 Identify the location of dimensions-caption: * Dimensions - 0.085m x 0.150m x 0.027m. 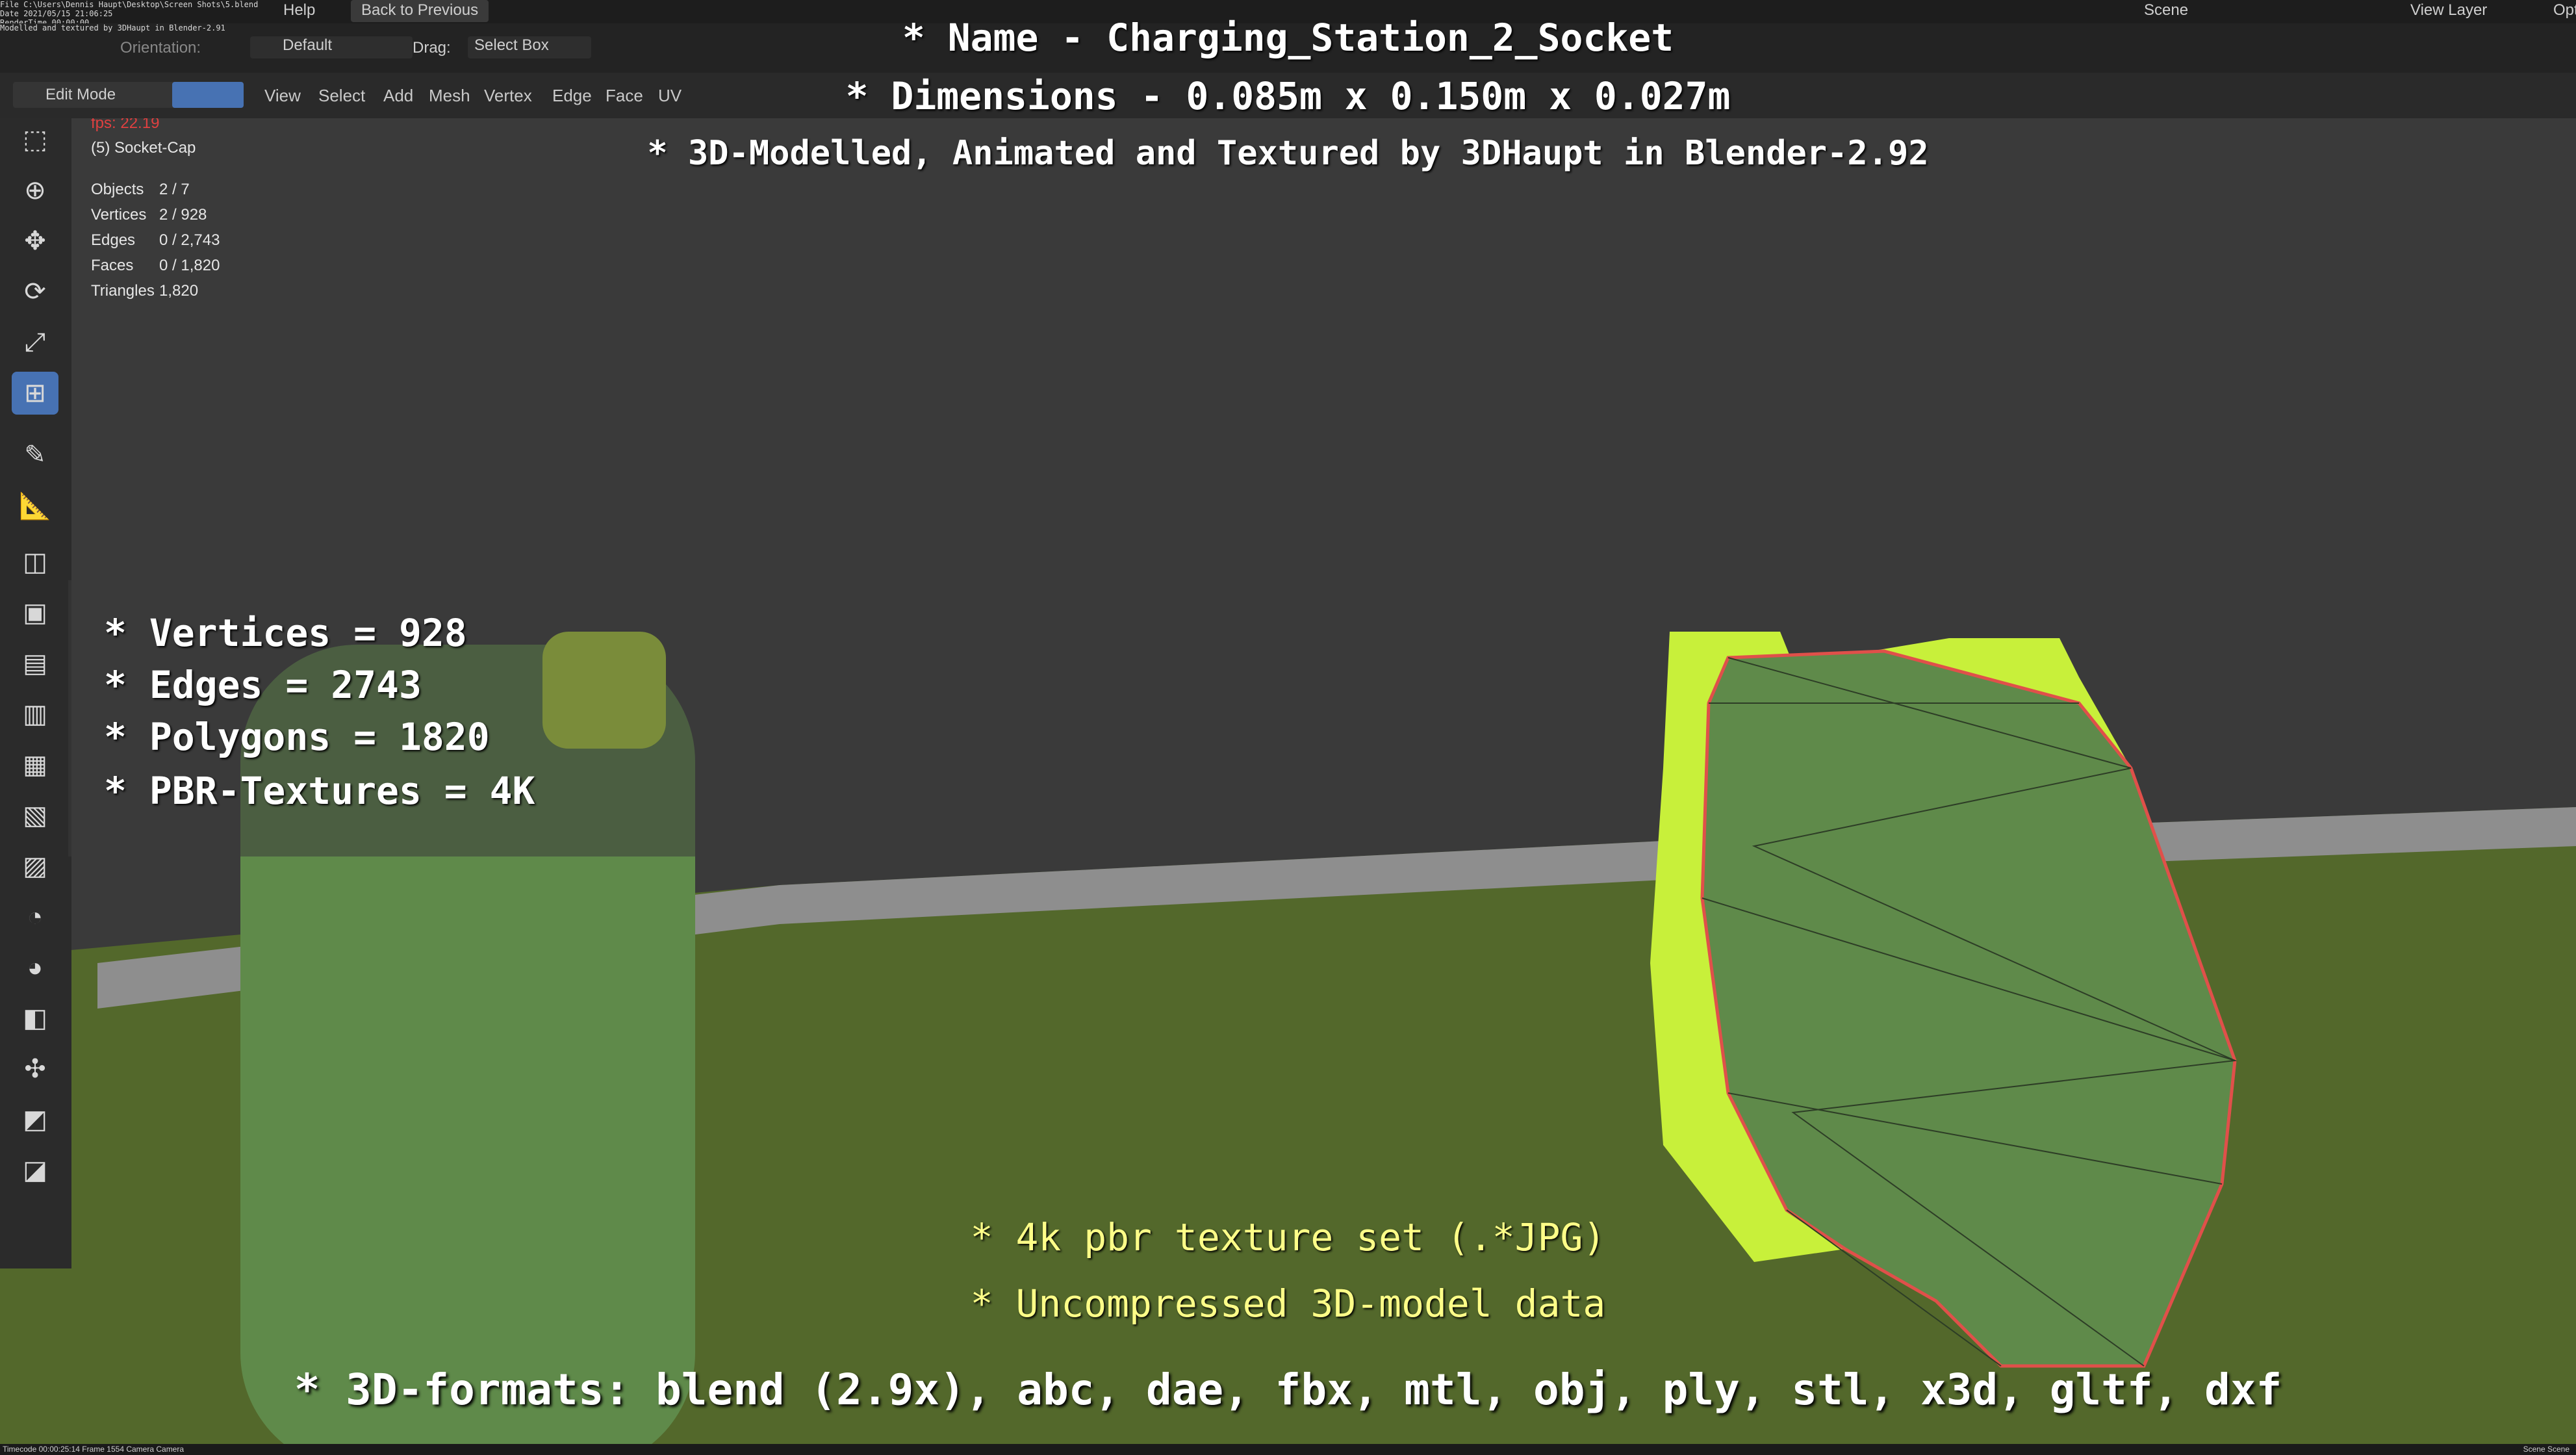
(1288, 96).